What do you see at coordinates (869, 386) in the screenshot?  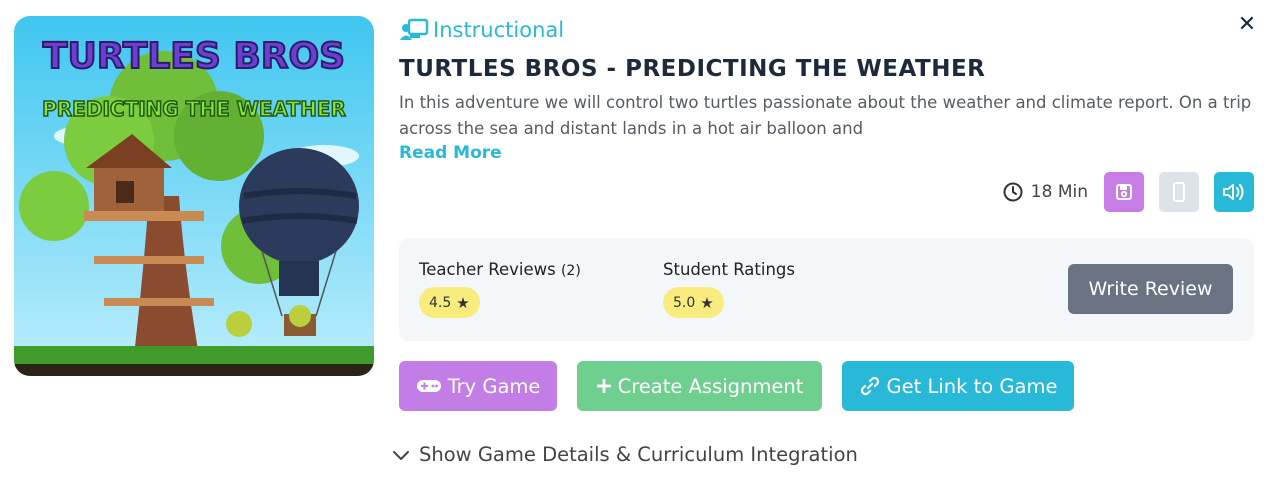 I see `link-icon` at bounding box center [869, 386].